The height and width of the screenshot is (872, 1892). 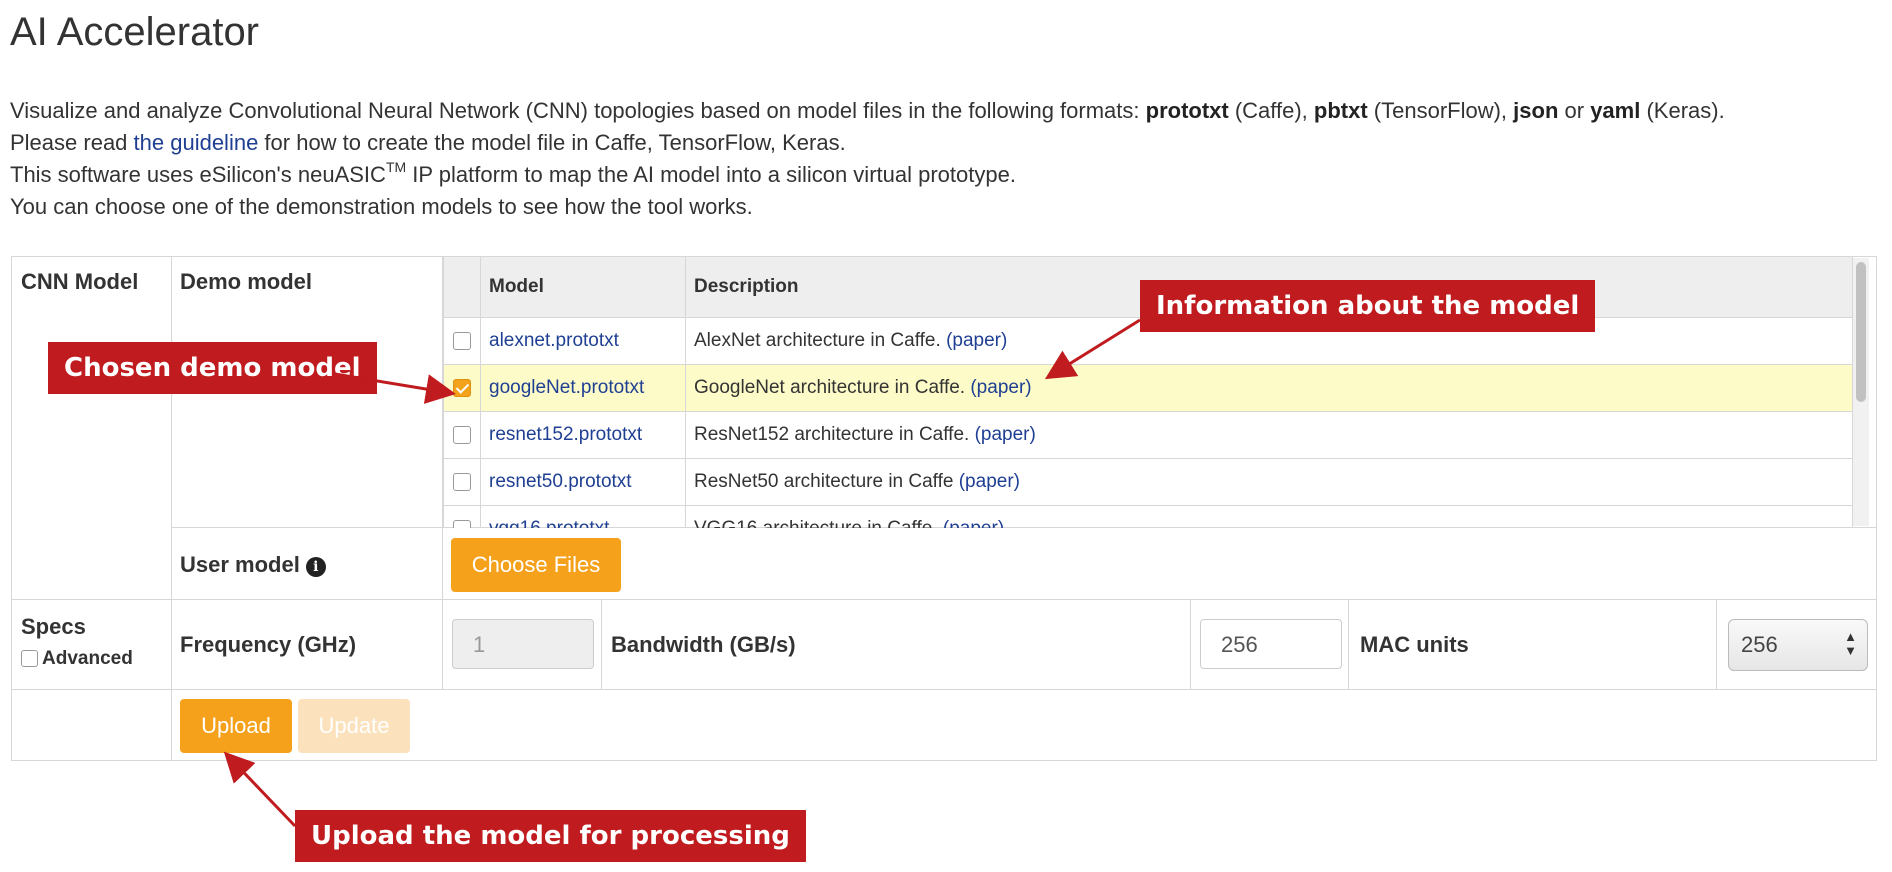 What do you see at coordinates (1368, 306) in the screenshot?
I see `info-callout: Information about the model` at bounding box center [1368, 306].